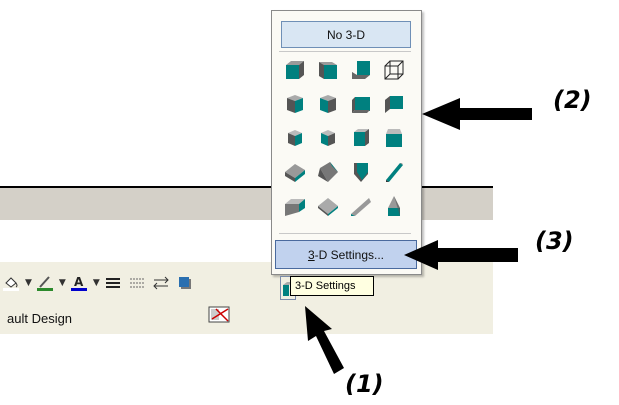 The height and width of the screenshot is (405, 619). I want to click on annotation-label-3: (3), so click(554, 241).